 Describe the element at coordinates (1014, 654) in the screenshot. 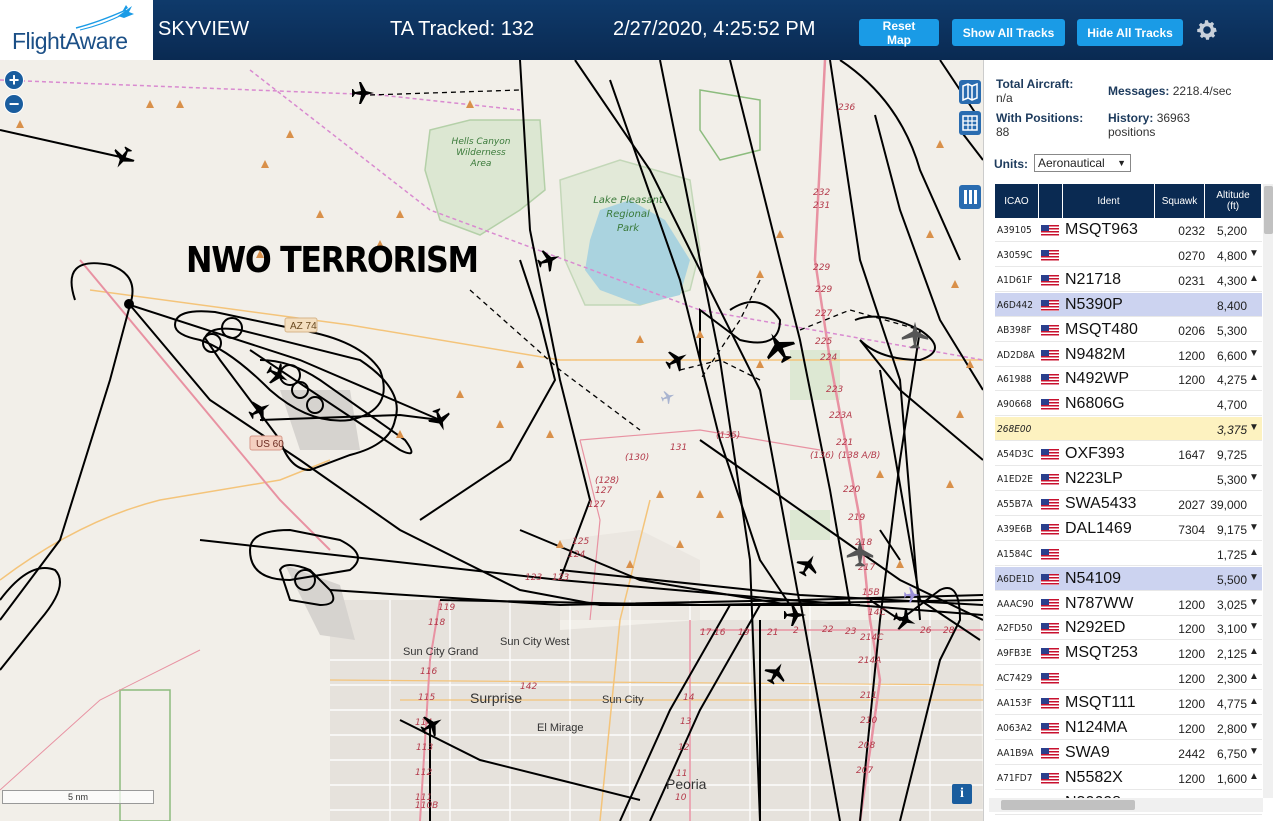

I see `icao-cell: A9FB3E` at that location.